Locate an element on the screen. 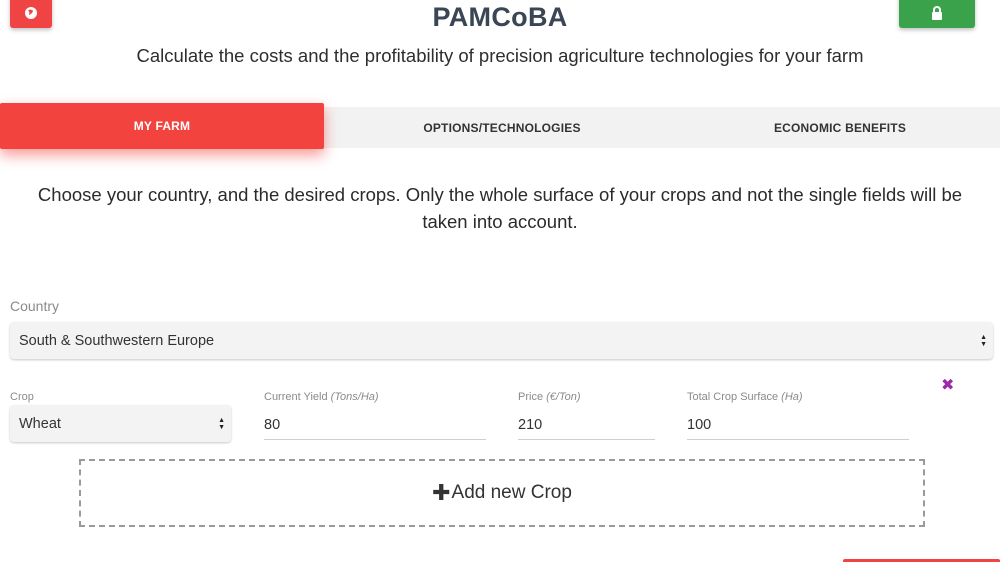 The width and height of the screenshot is (1000, 562). page-title: PAMCoBA is located at coordinates (500, 17).